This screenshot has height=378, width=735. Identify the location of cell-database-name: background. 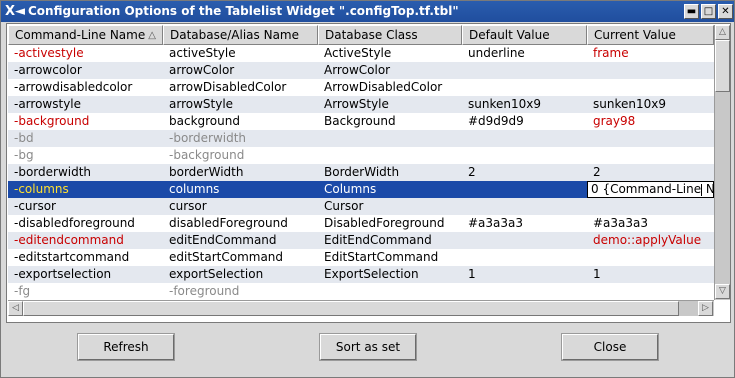
(240, 121).